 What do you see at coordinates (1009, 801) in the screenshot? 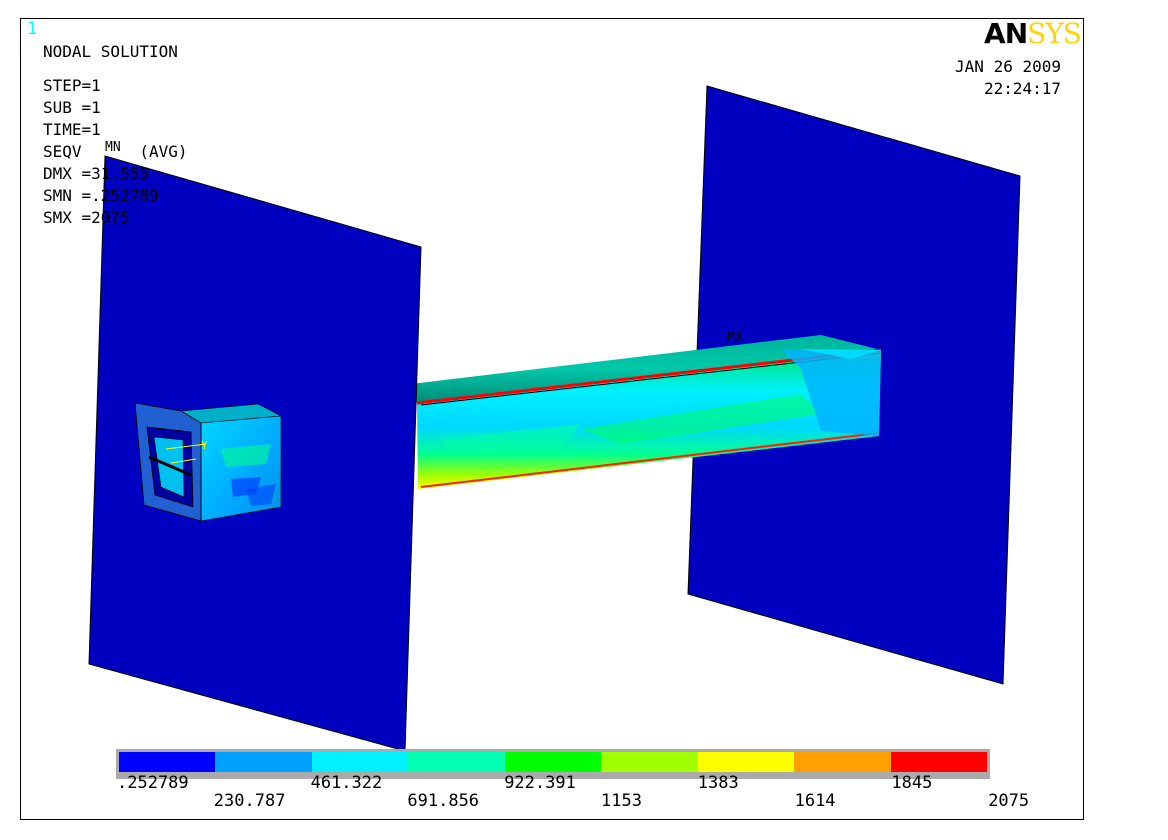
I see `legend-label-bottom-5: 2075` at bounding box center [1009, 801].